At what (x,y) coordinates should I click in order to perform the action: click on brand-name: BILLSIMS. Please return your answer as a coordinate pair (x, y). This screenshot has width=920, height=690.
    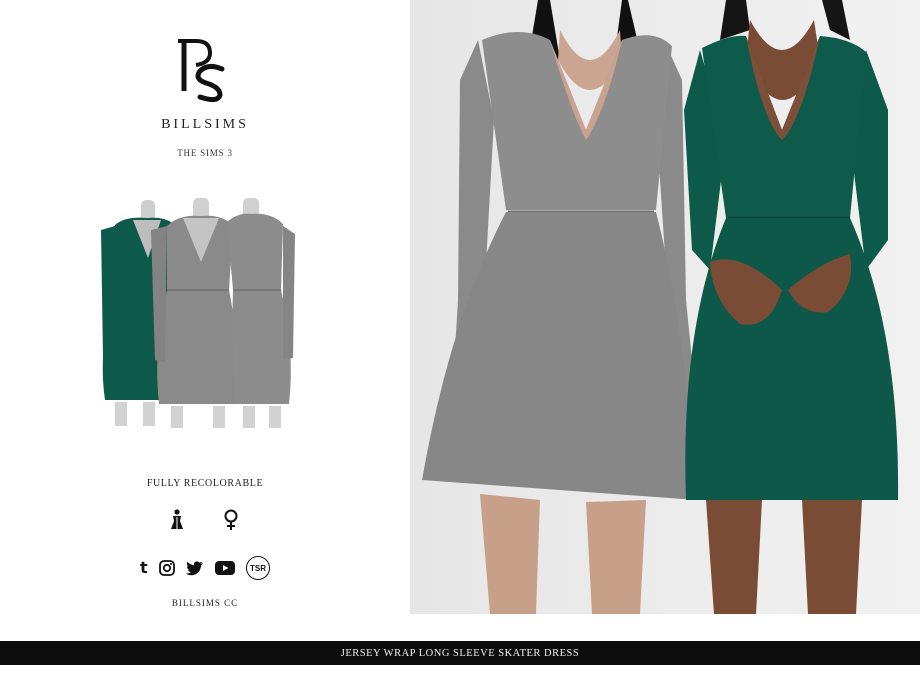
    Looking at the image, I should click on (205, 124).